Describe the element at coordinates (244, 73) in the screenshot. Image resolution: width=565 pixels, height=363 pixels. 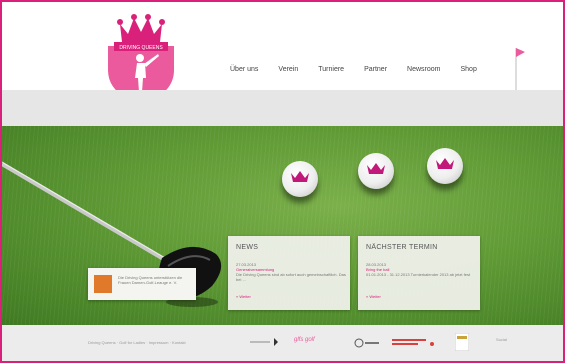
I see `nav-item-ueber-uns: Über uns` at that location.